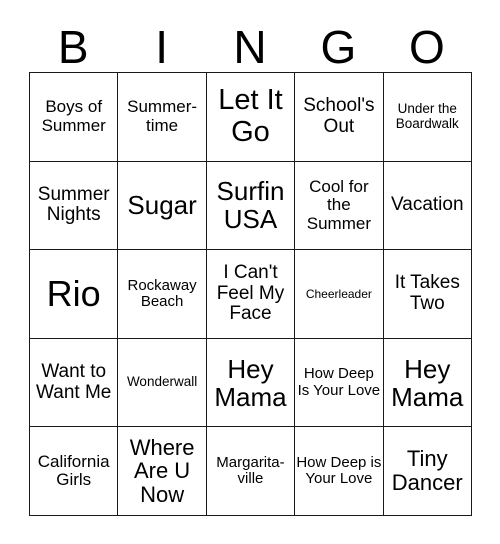 The width and height of the screenshot is (500, 544). I want to click on bingo-cell-label: Summer-time, so click(162, 116).